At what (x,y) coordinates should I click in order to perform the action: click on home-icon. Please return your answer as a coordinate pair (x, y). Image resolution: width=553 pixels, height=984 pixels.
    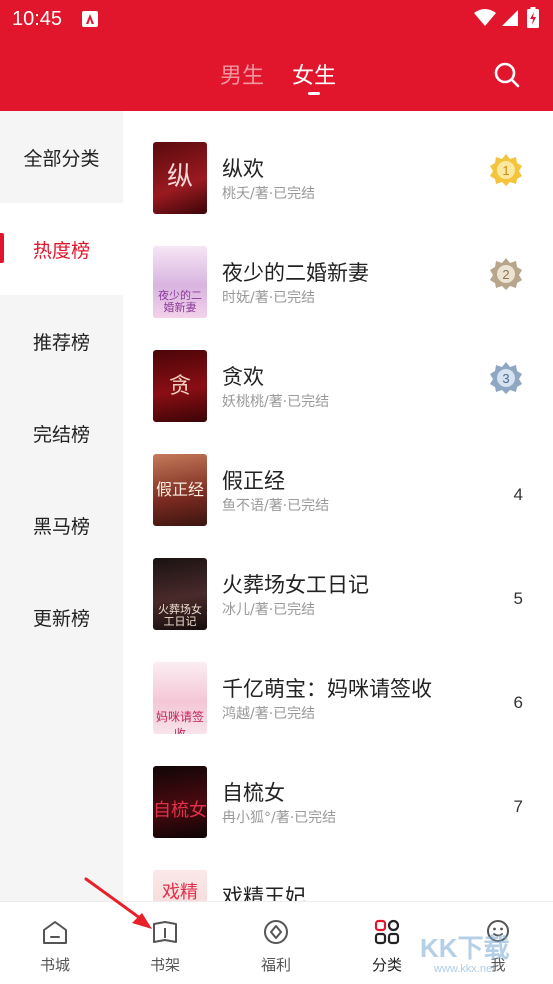
    Looking at the image, I should click on (55, 932).